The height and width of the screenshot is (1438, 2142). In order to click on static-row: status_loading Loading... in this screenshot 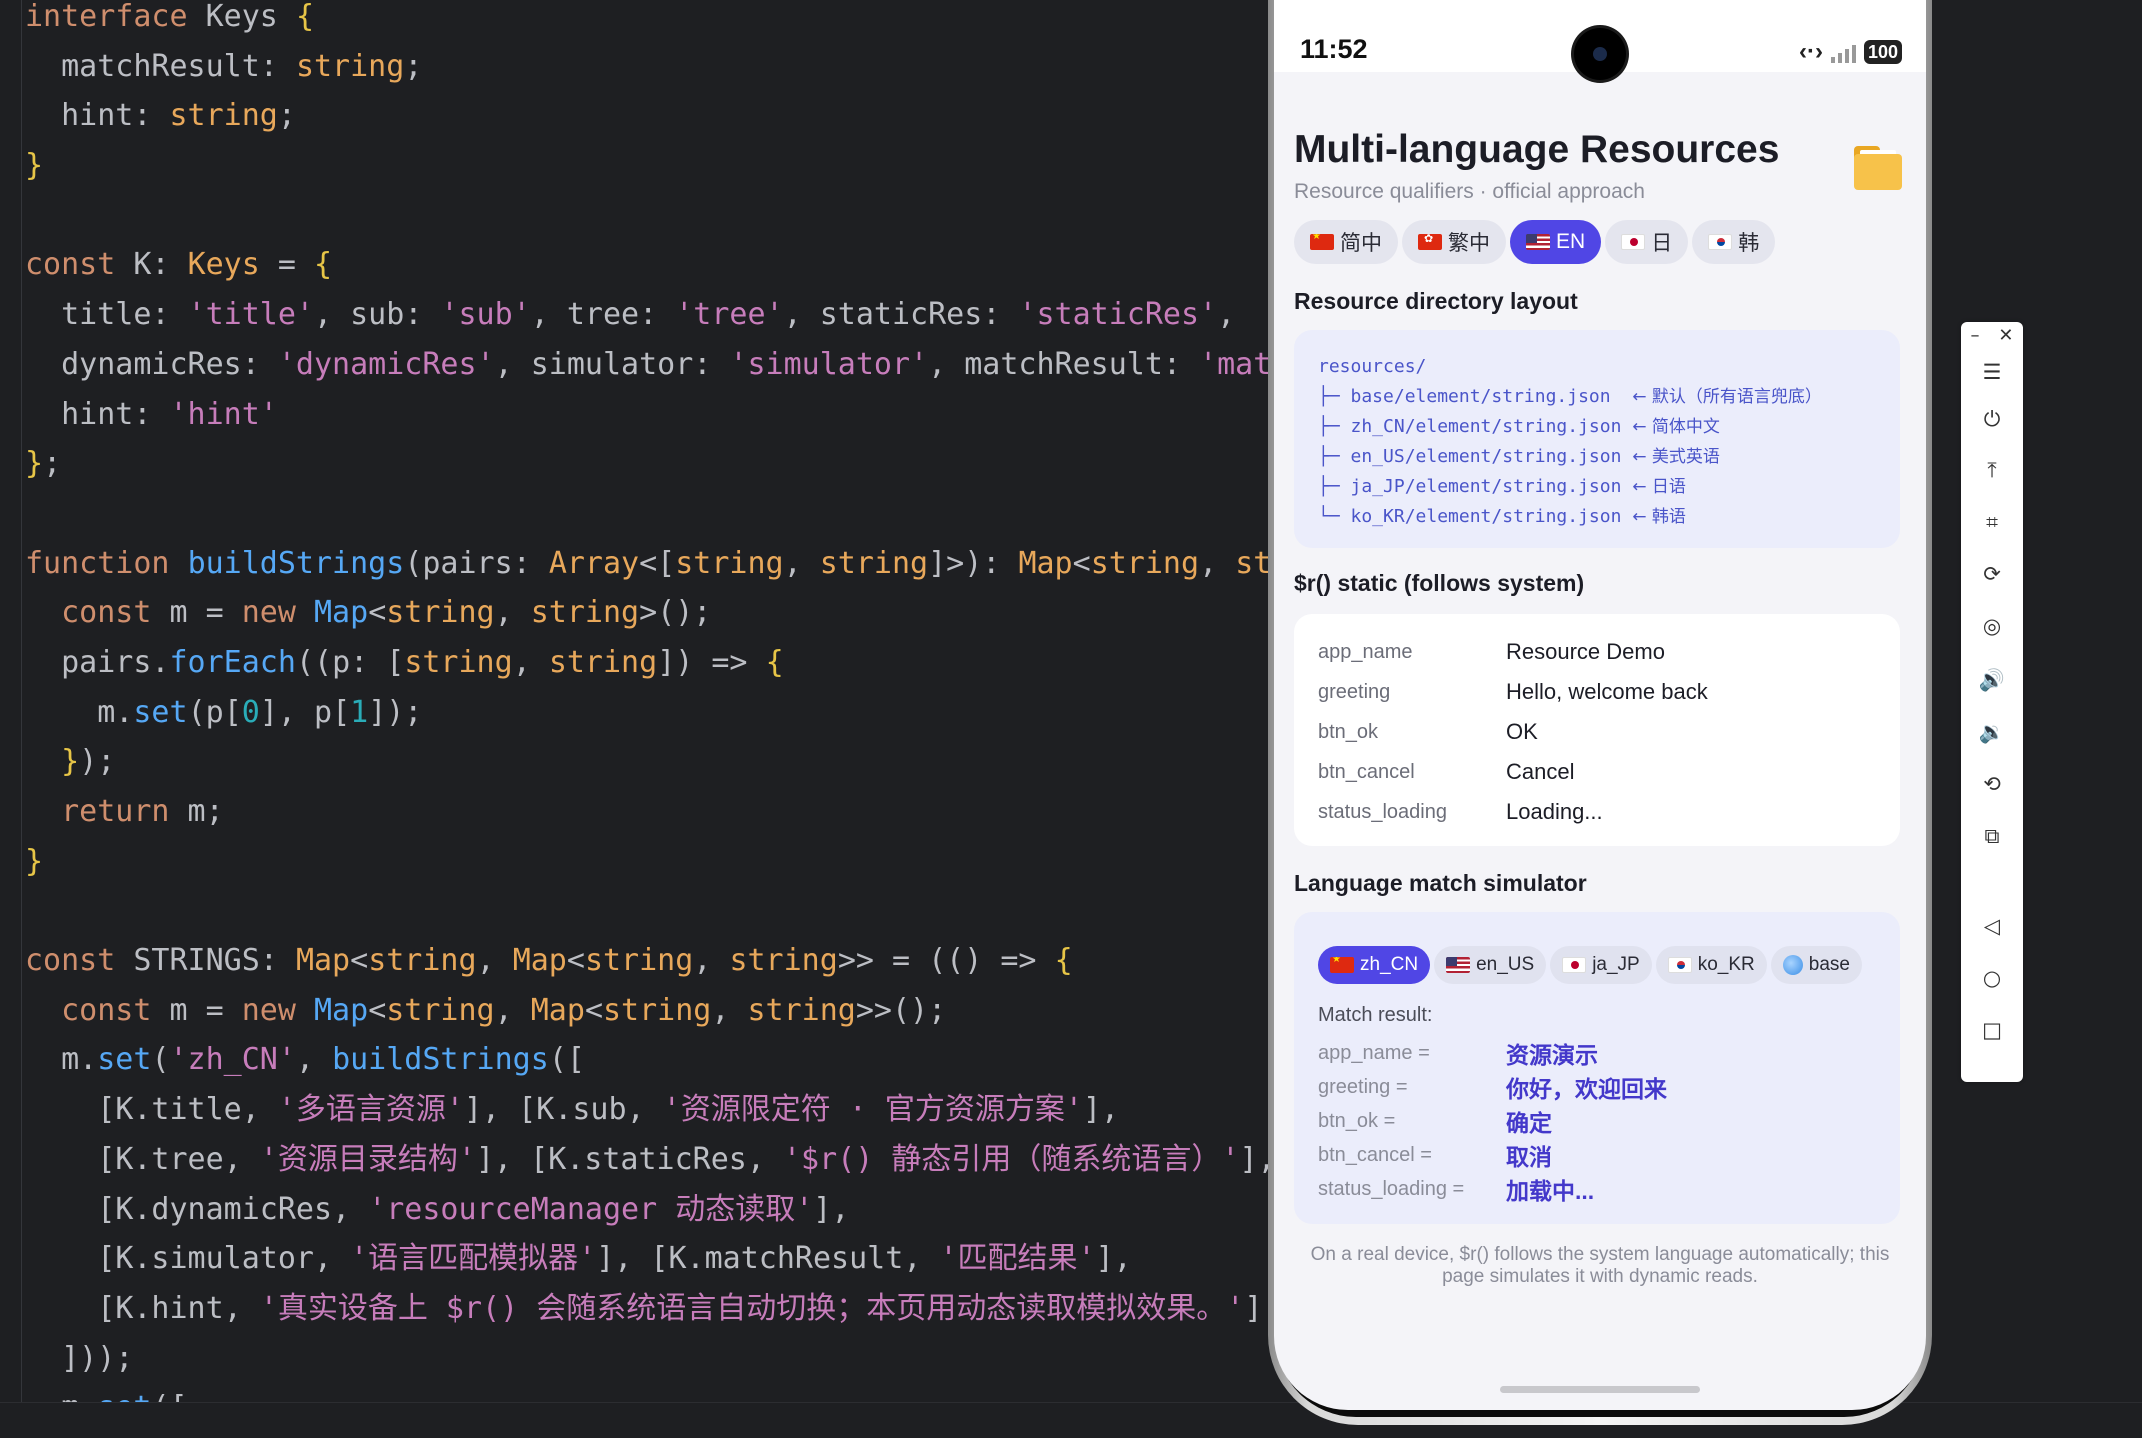, I will do `click(1597, 812)`.